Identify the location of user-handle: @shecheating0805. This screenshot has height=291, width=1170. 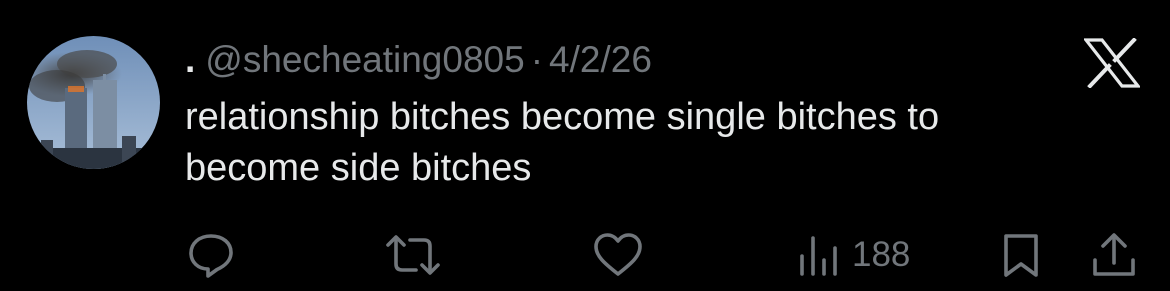
(364, 60).